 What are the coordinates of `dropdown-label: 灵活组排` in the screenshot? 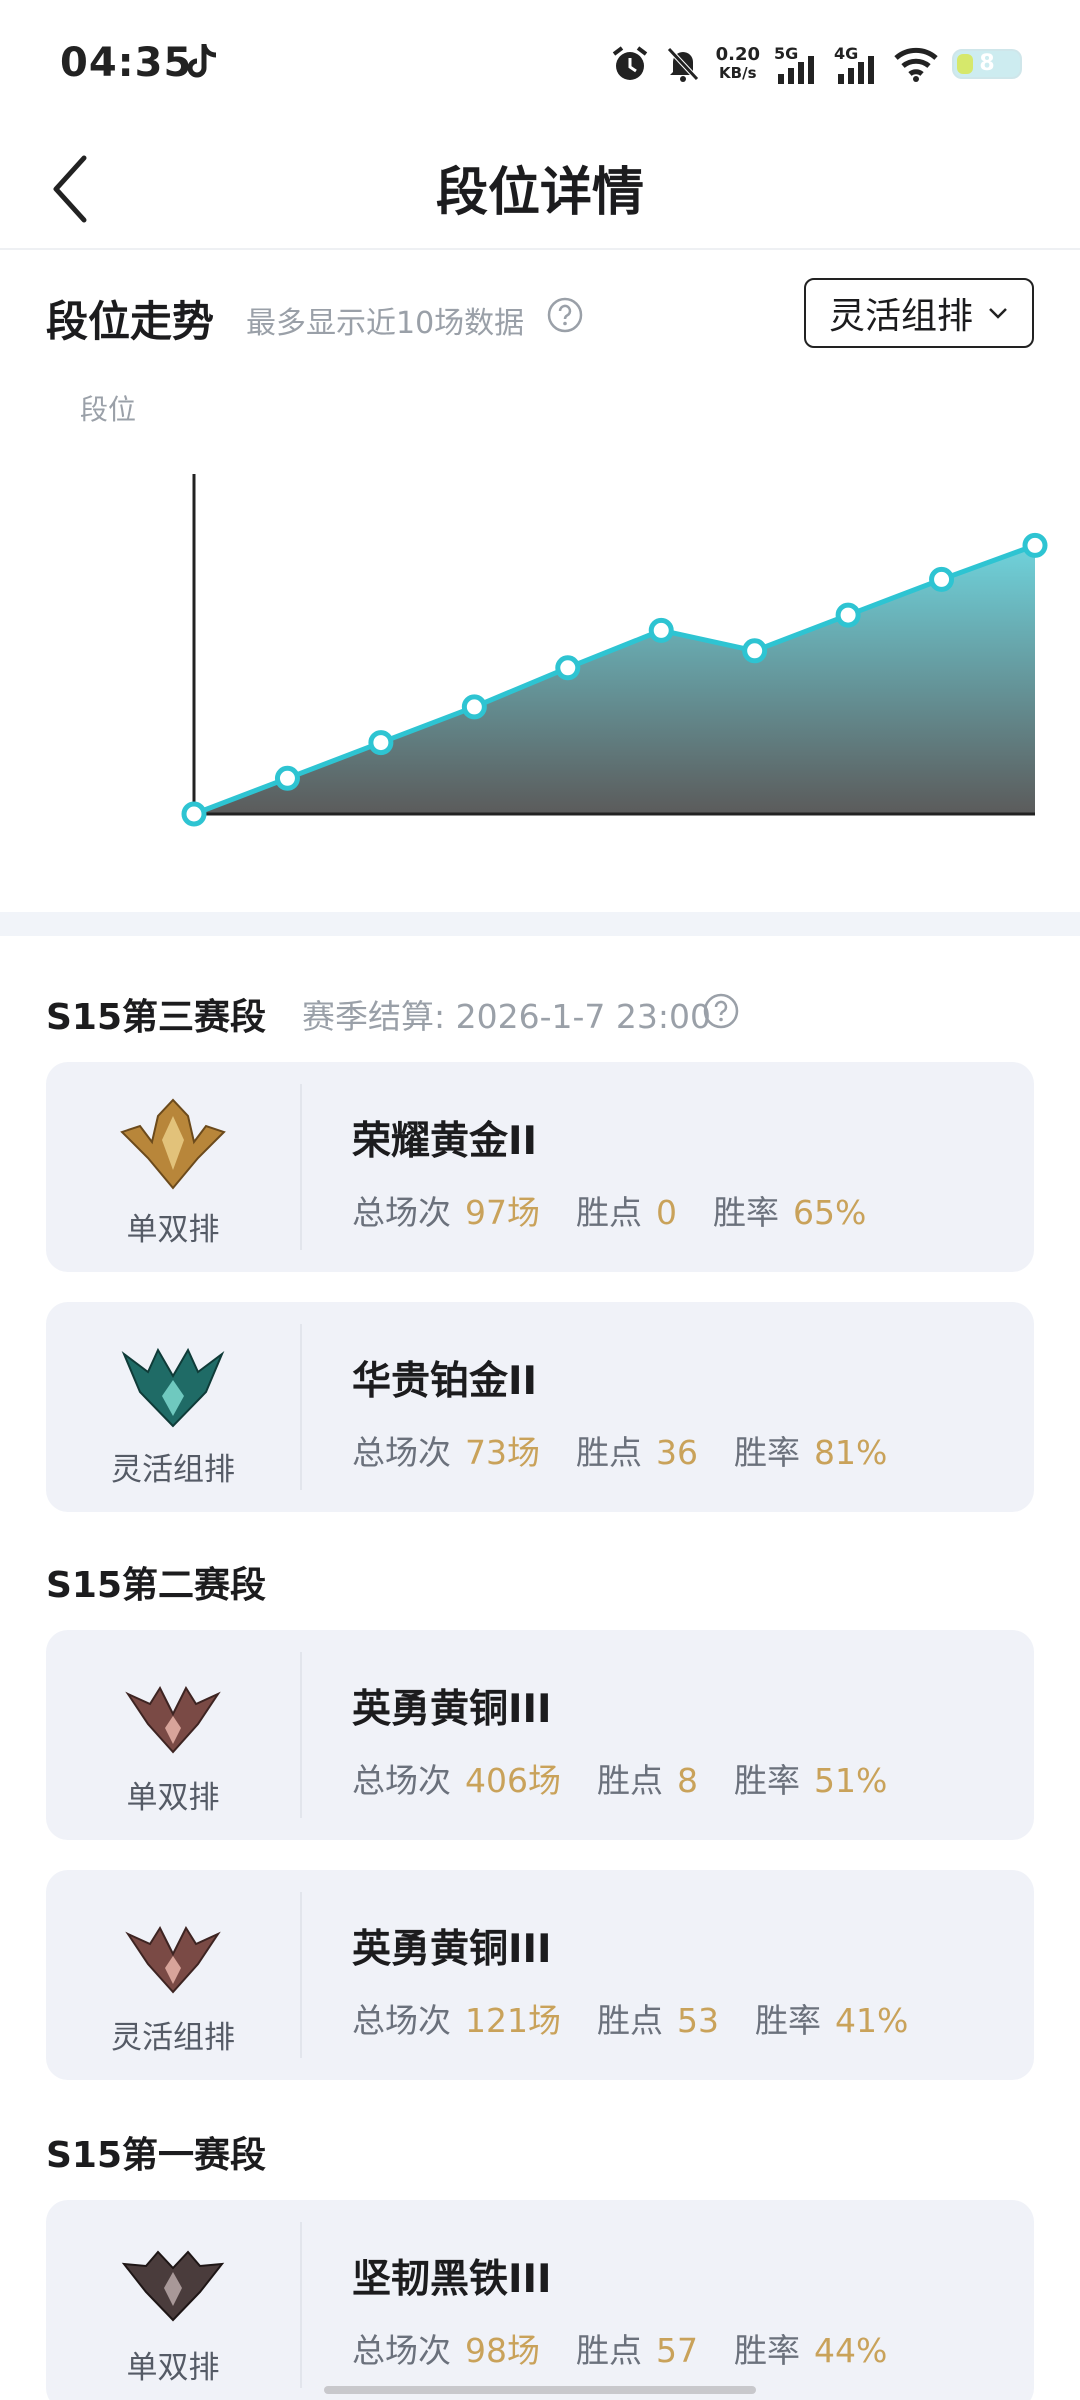 It's located at (900, 316).